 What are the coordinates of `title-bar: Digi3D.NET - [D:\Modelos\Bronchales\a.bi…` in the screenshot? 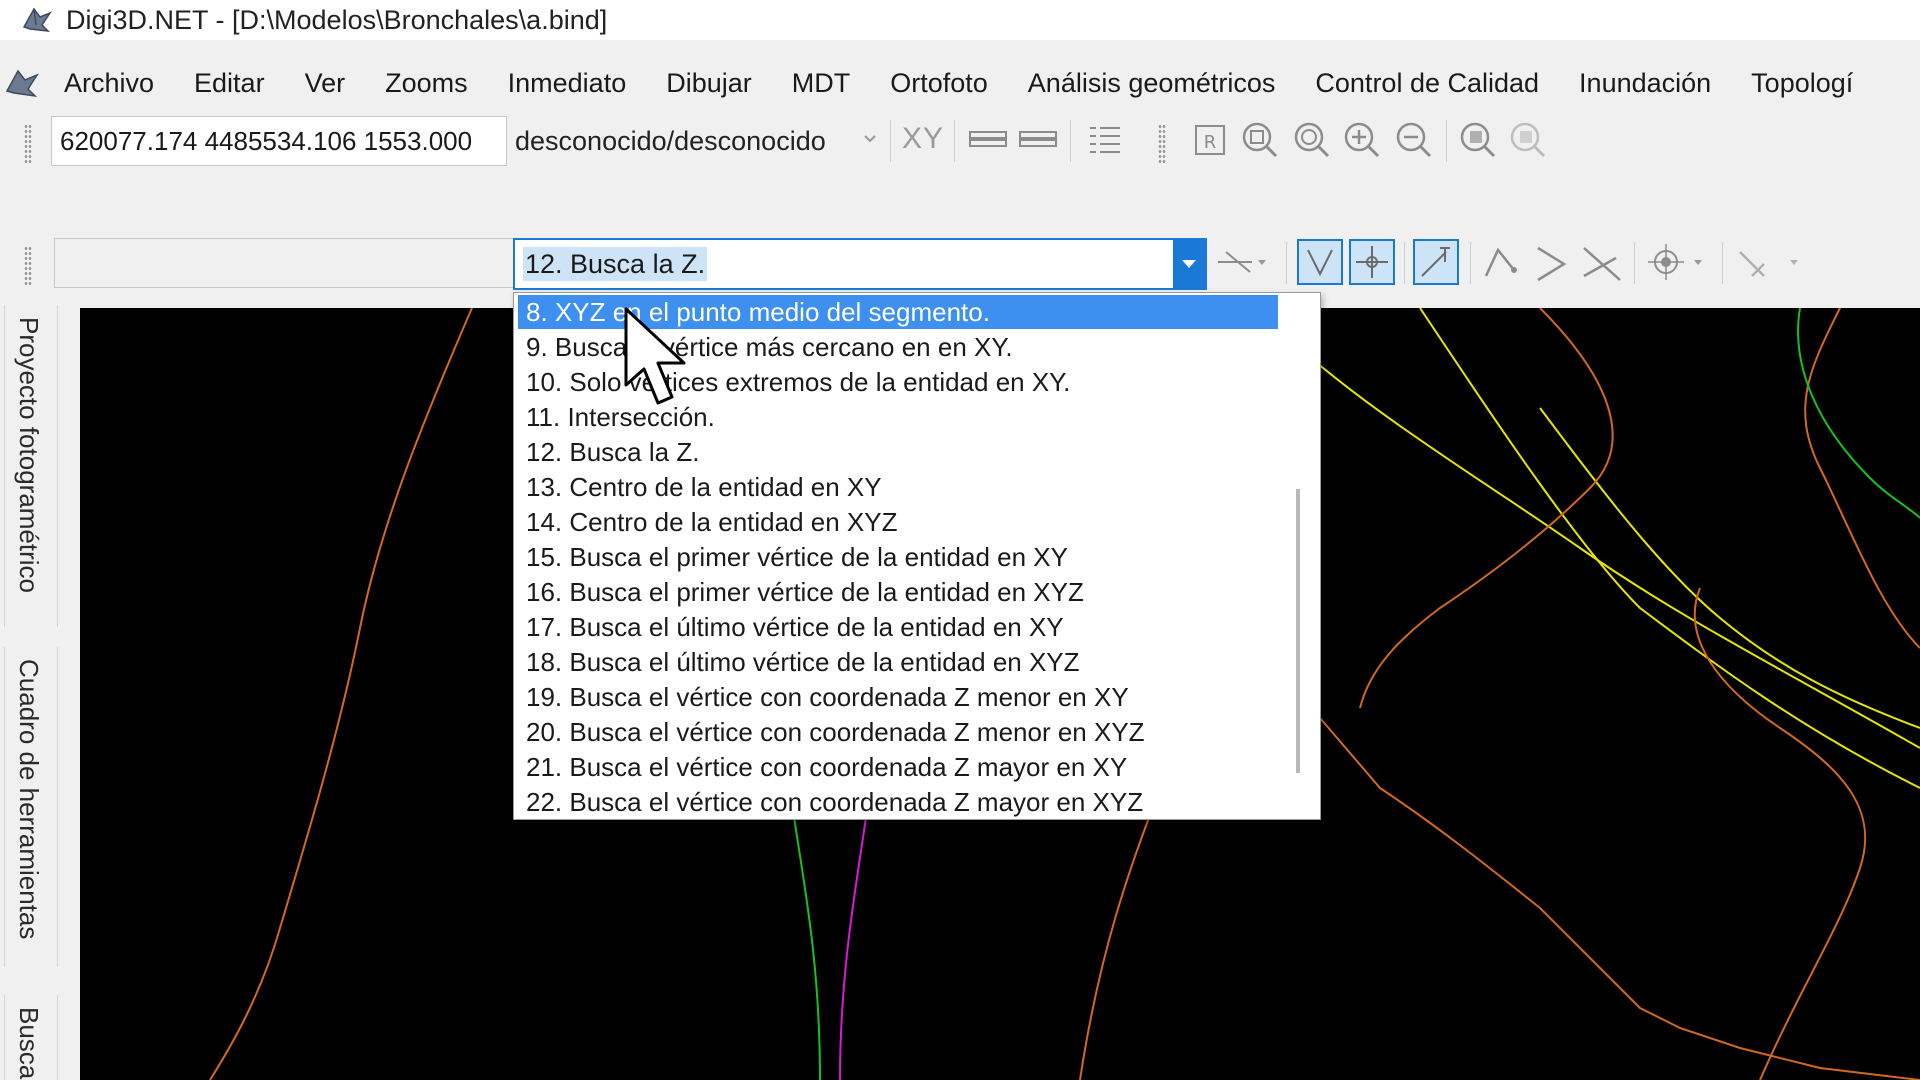 It's located at (960, 20).